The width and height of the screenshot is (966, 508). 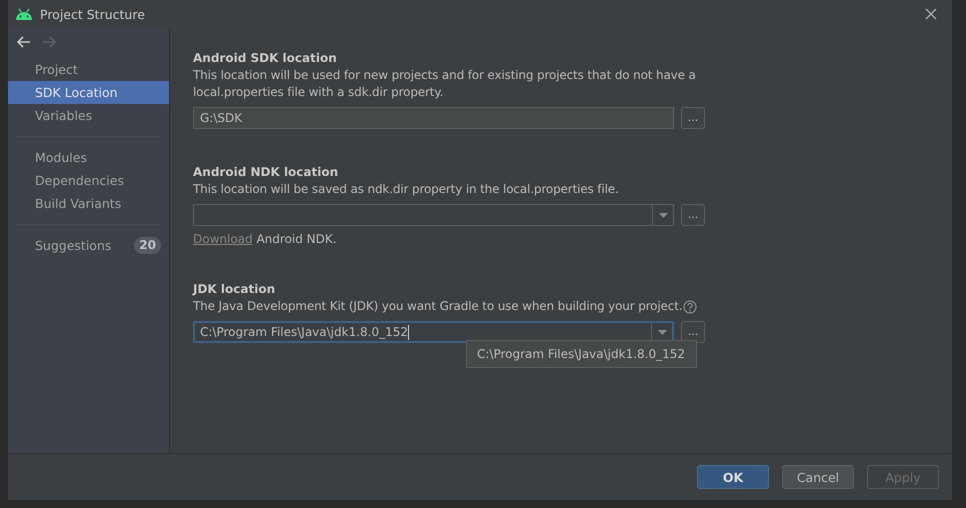 I want to click on sidebar-item: Dependencies, so click(x=88, y=180).